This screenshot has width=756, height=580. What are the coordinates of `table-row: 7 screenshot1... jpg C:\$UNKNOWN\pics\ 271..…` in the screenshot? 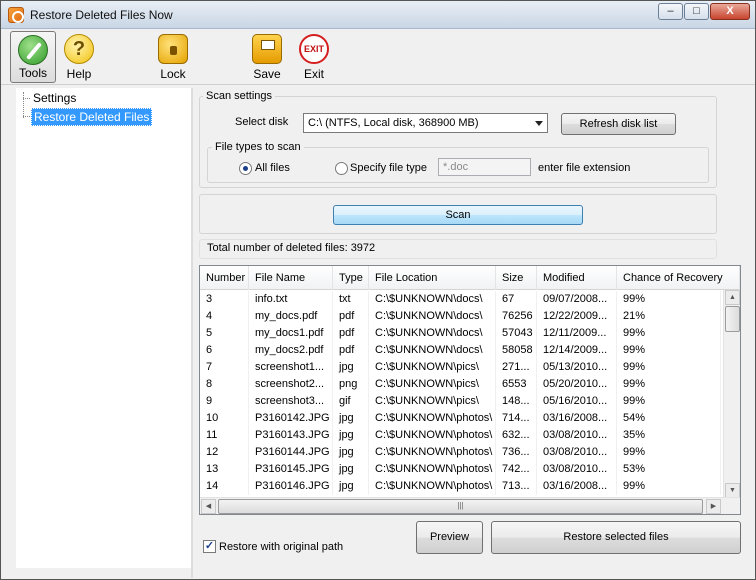 It's located at (460, 367).